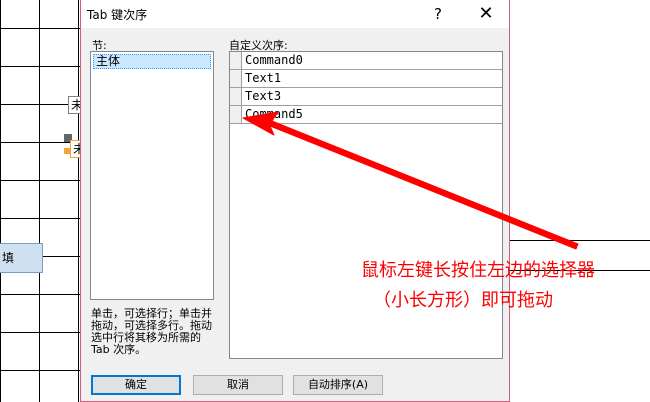 This screenshot has width=650, height=402. What do you see at coordinates (263, 96) in the screenshot?
I see `order-row-label: Text3` at bounding box center [263, 96].